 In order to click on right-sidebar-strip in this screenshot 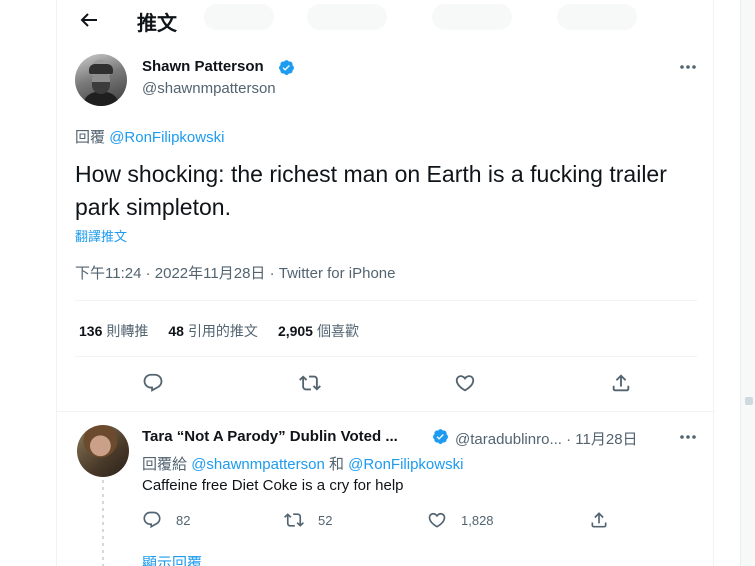, I will do `click(747, 283)`.